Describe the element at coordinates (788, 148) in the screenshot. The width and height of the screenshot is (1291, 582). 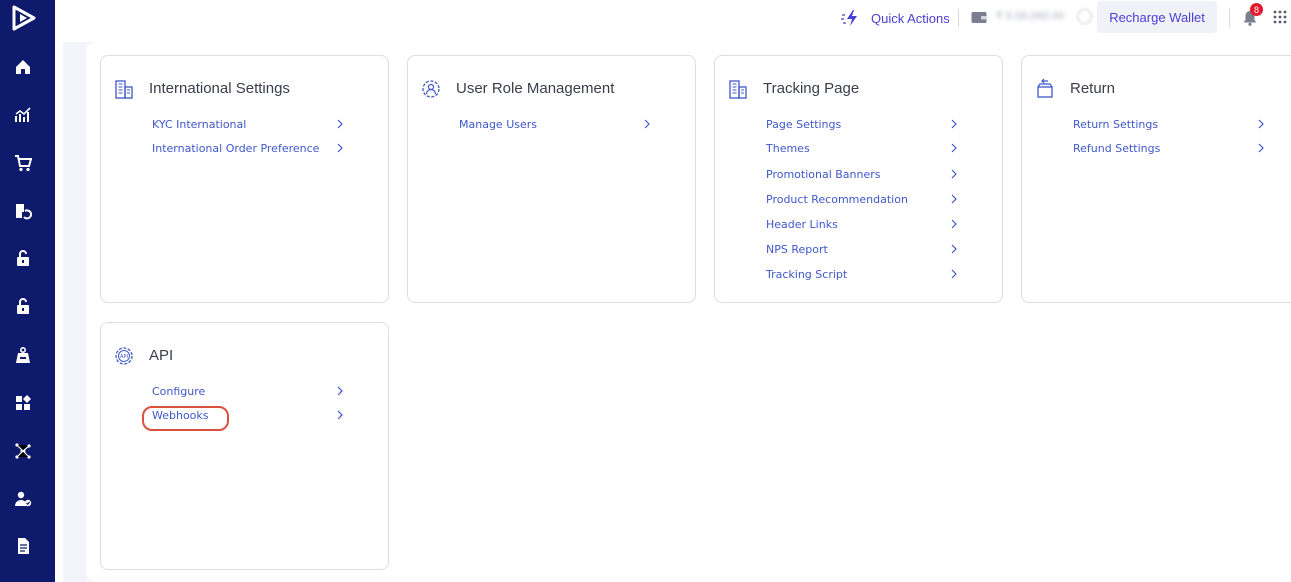
I see `link-label: Themes` at that location.